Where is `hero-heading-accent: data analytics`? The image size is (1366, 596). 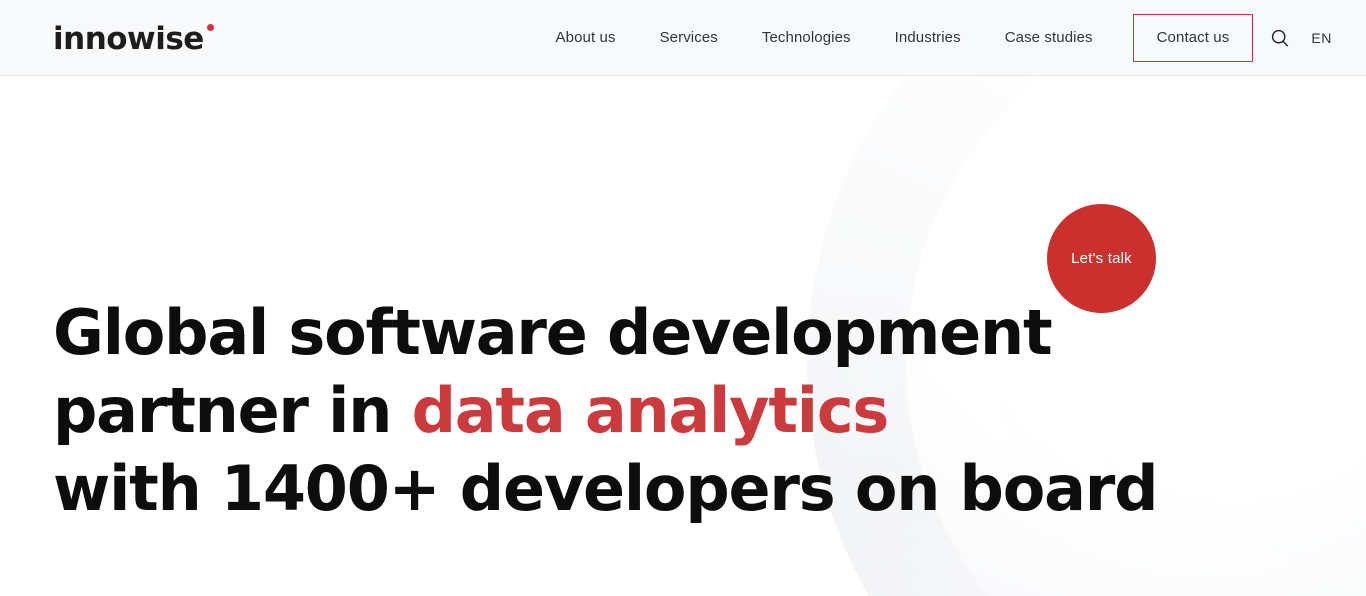 hero-heading-accent: data analytics is located at coordinates (650, 410).